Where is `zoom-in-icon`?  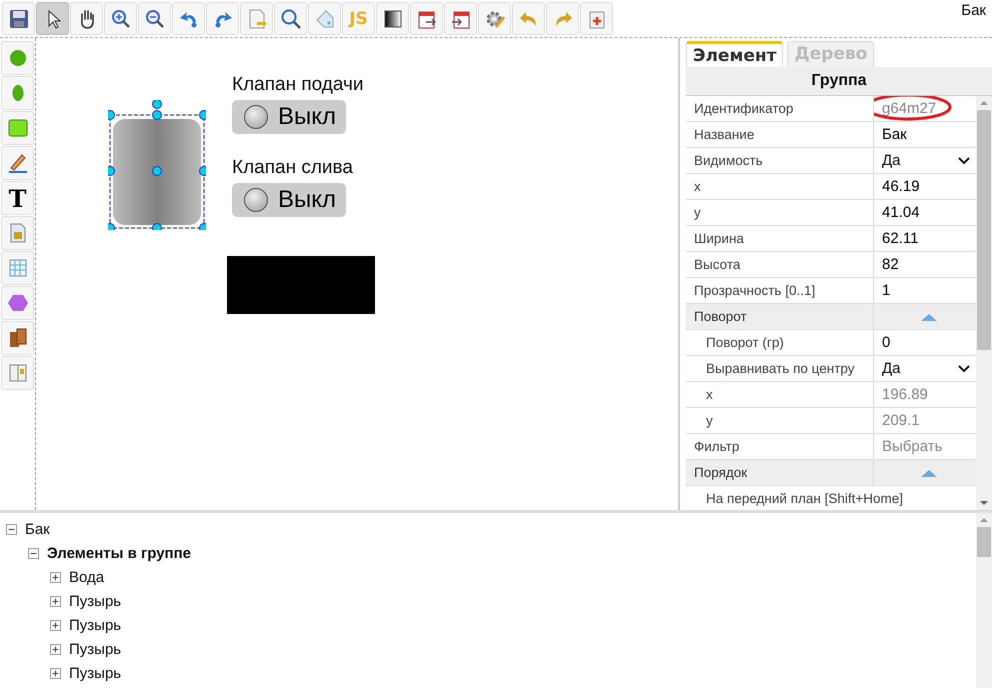 zoom-in-icon is located at coordinates (121, 19).